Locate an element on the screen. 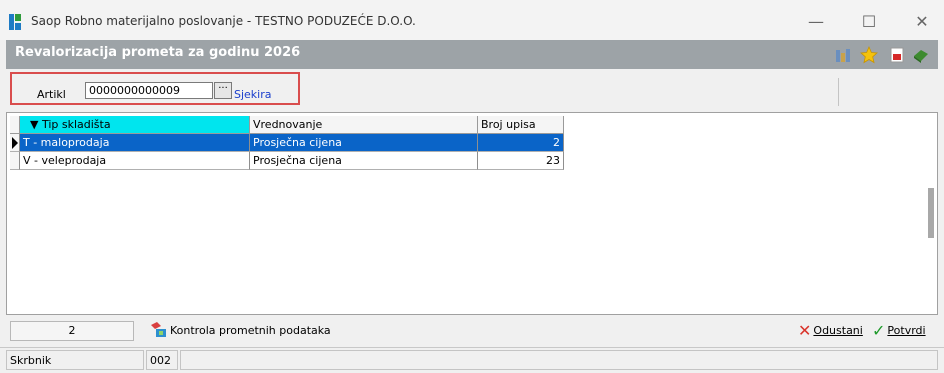 This screenshot has height=373, width=944. kontrola-button: Kontrola prometnih podataka is located at coordinates (240, 330).